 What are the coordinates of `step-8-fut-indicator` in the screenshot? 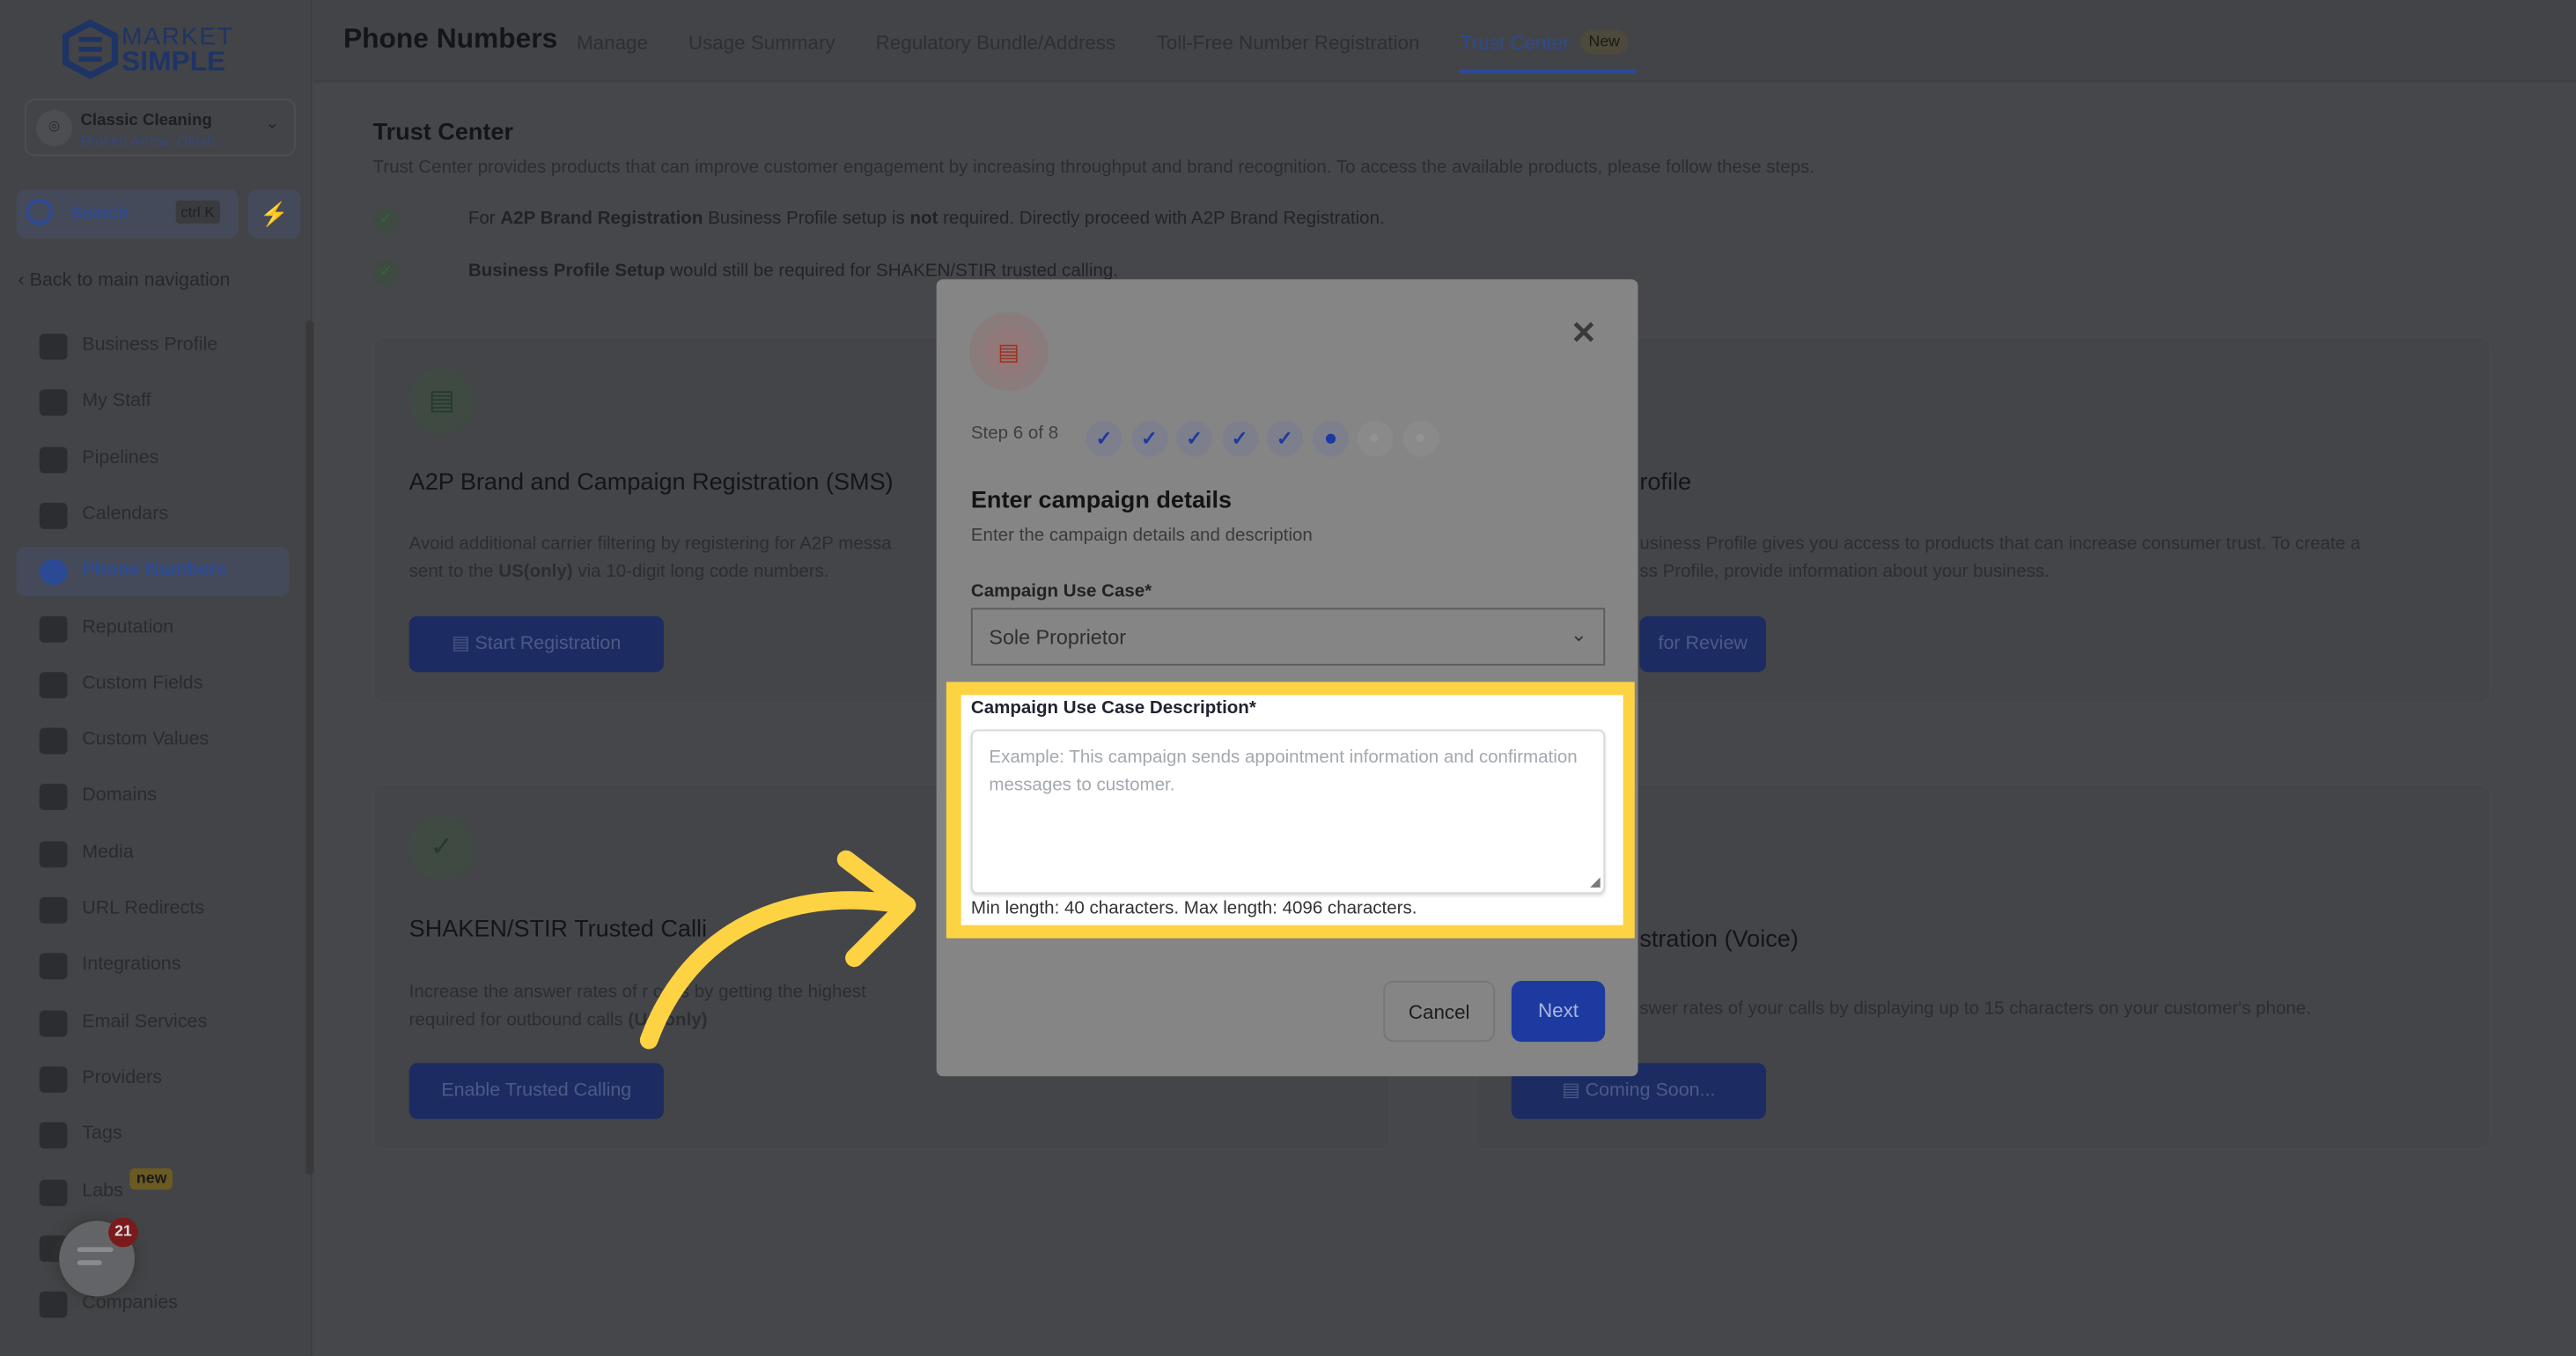 It's located at (1421, 438).